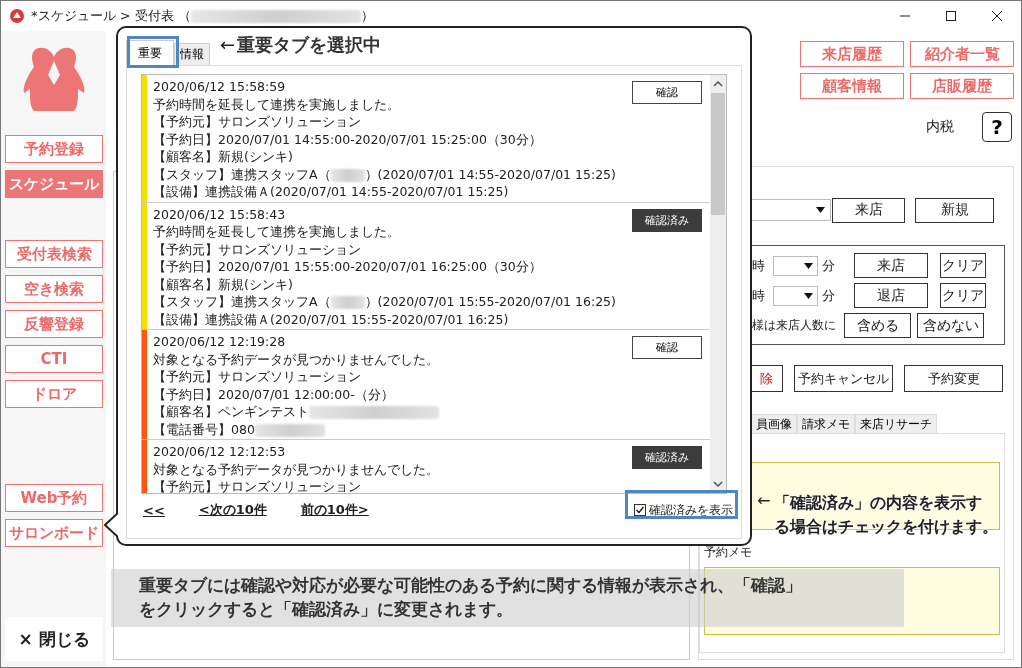 This screenshot has width=1022, height=668. Describe the element at coordinates (17, 16) in the screenshot. I see `app-icon` at that location.